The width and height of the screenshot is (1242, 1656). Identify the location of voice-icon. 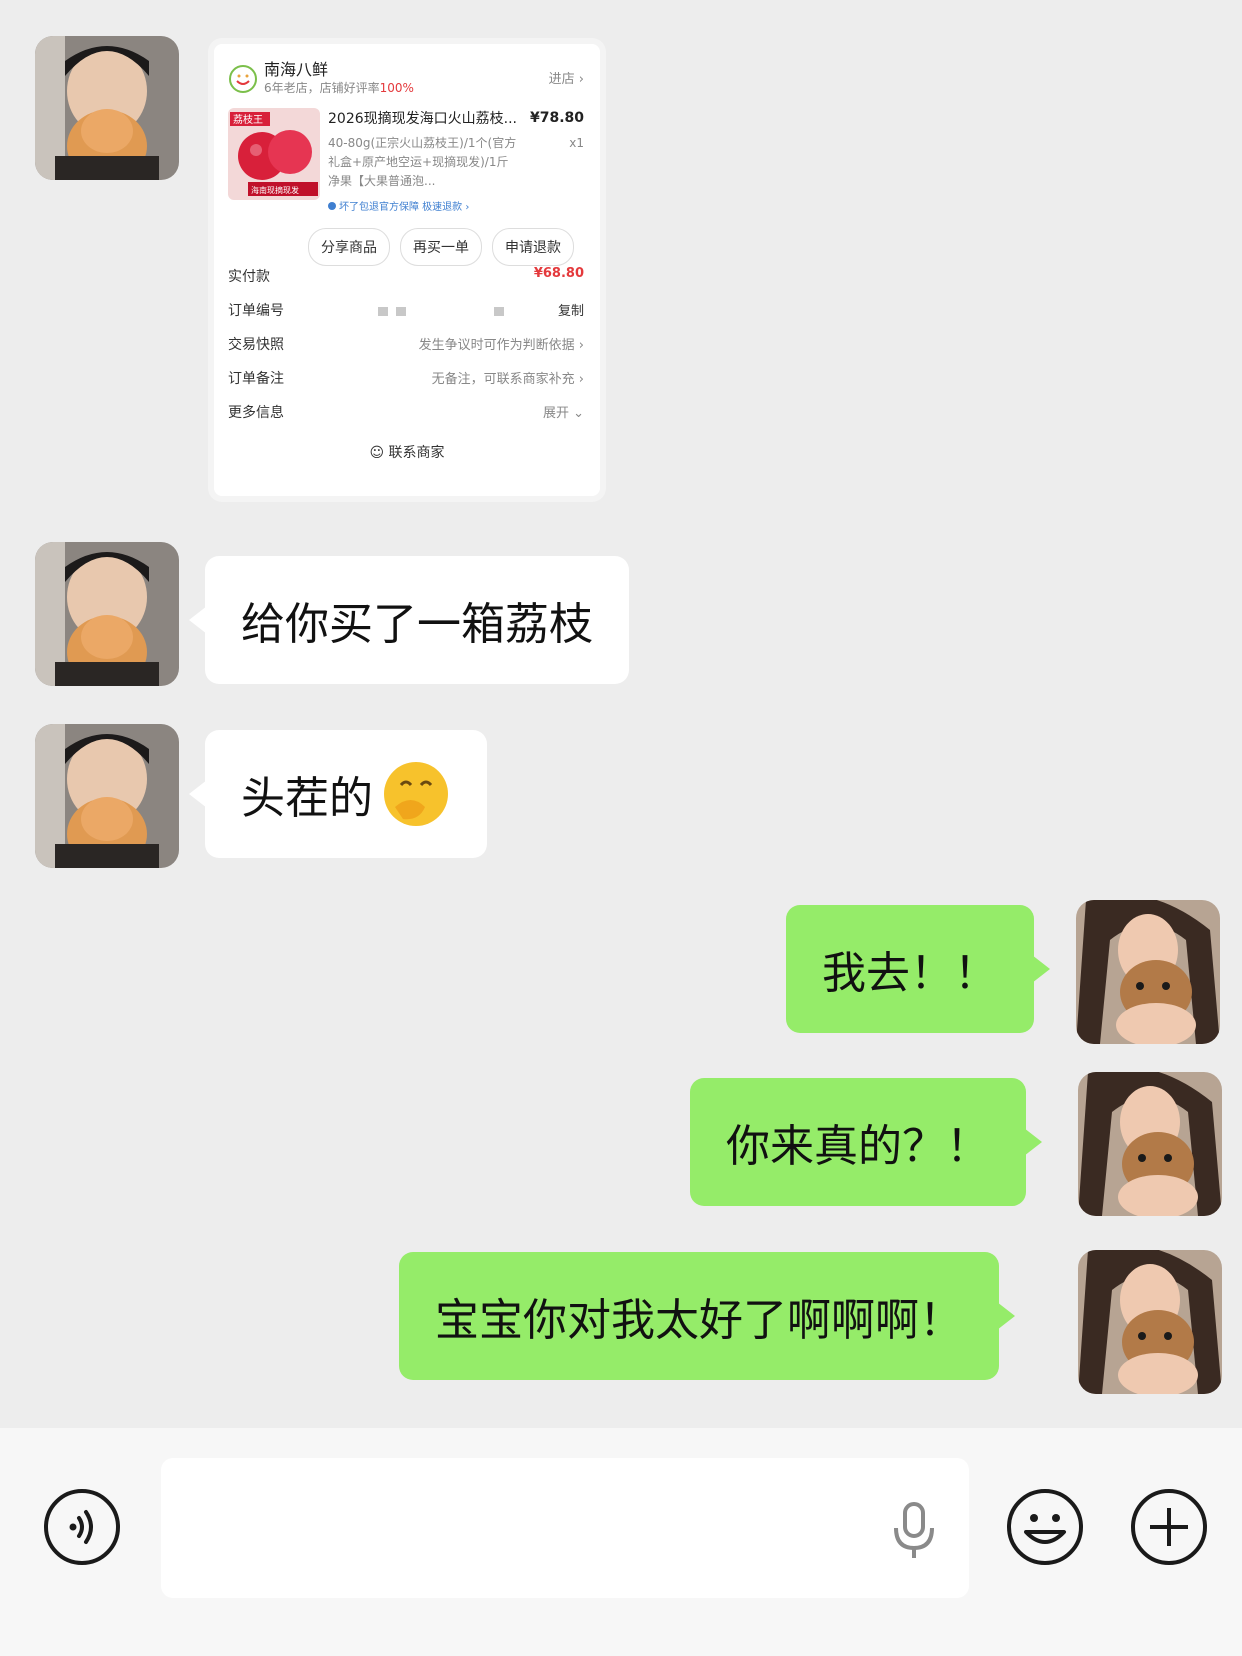
(82, 1527).